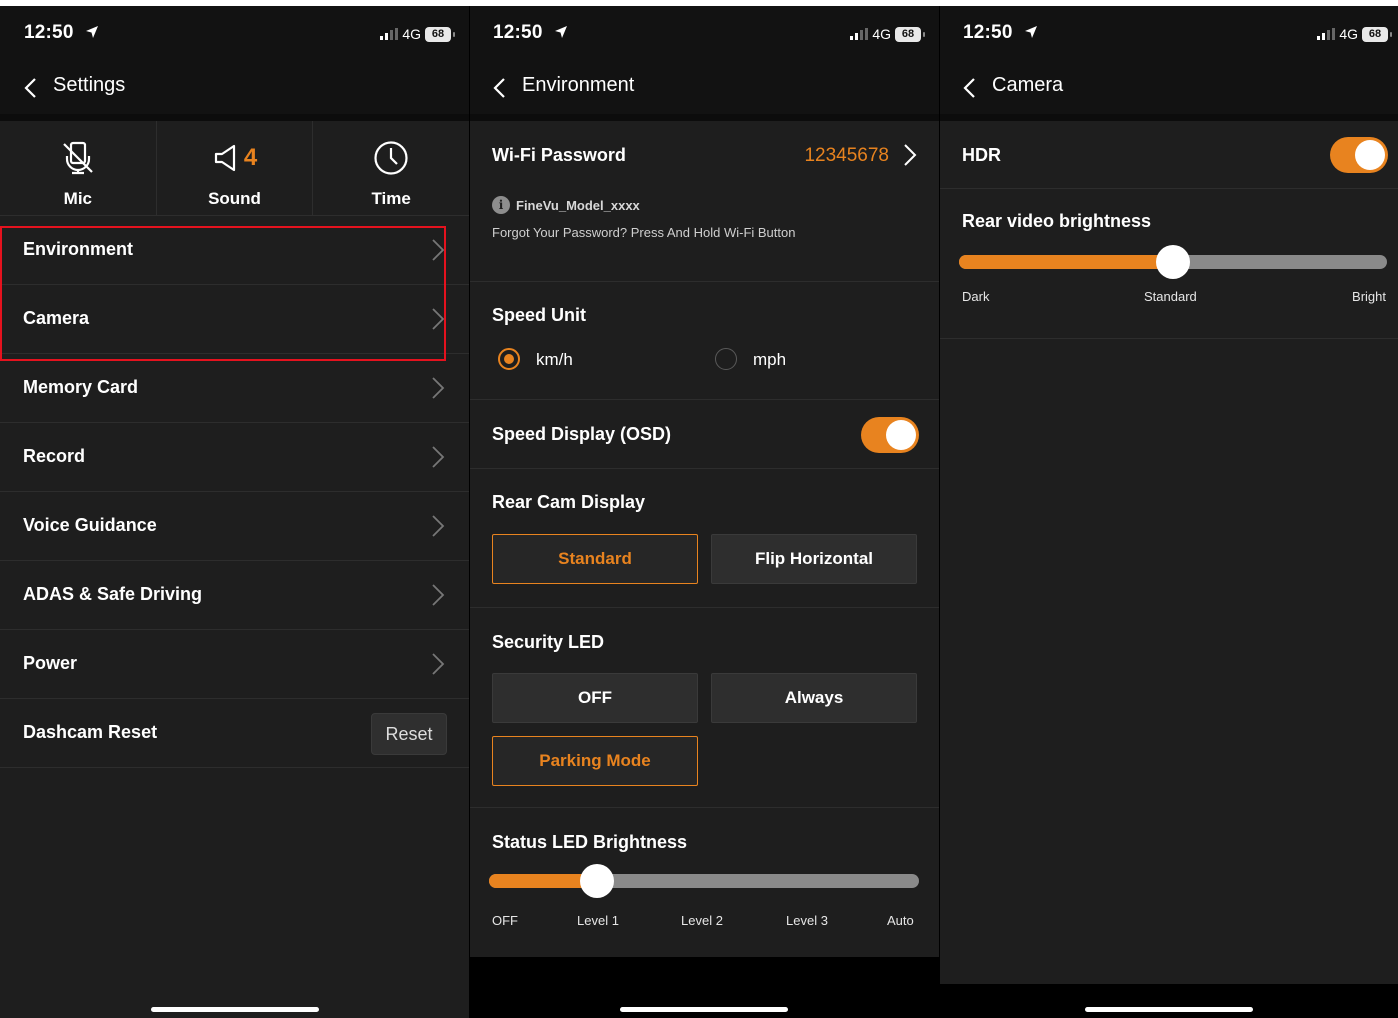 The width and height of the screenshot is (1398, 1018). Describe the element at coordinates (1369, 296) in the screenshot. I see `tick-label: Bright` at that location.